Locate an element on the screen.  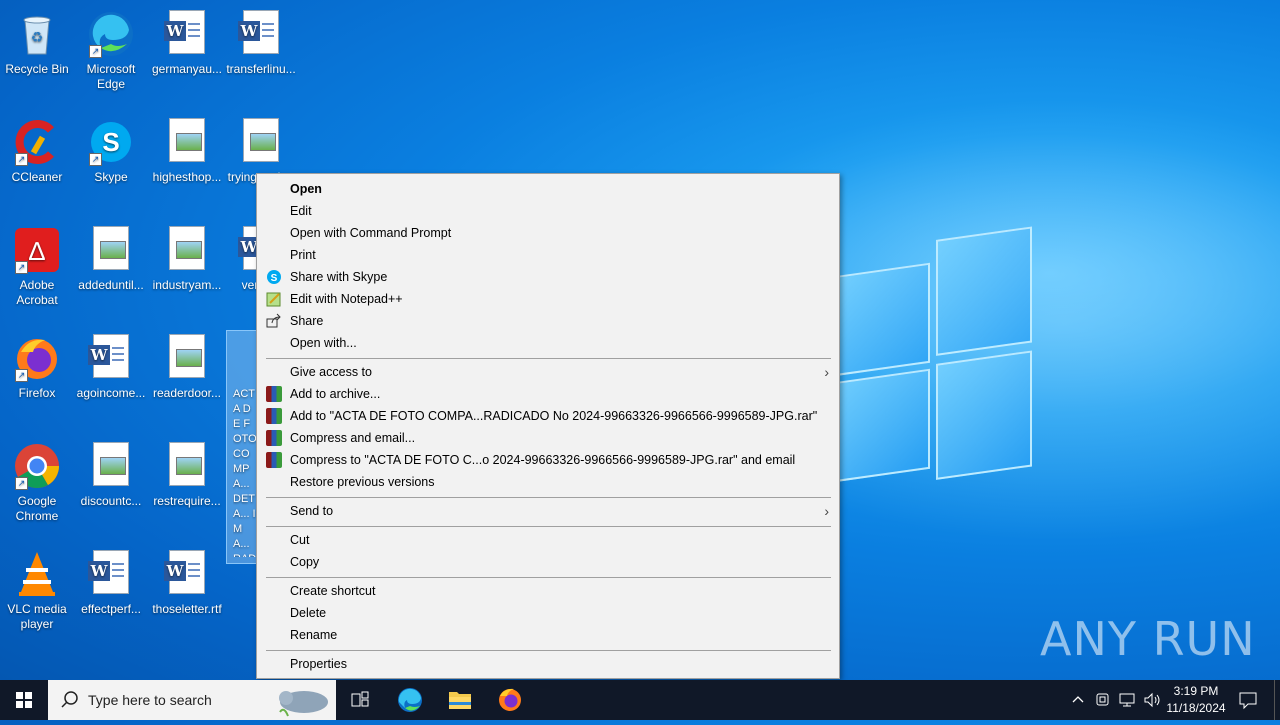
menu-item-copy: Copy is located at coordinates (548, 562).